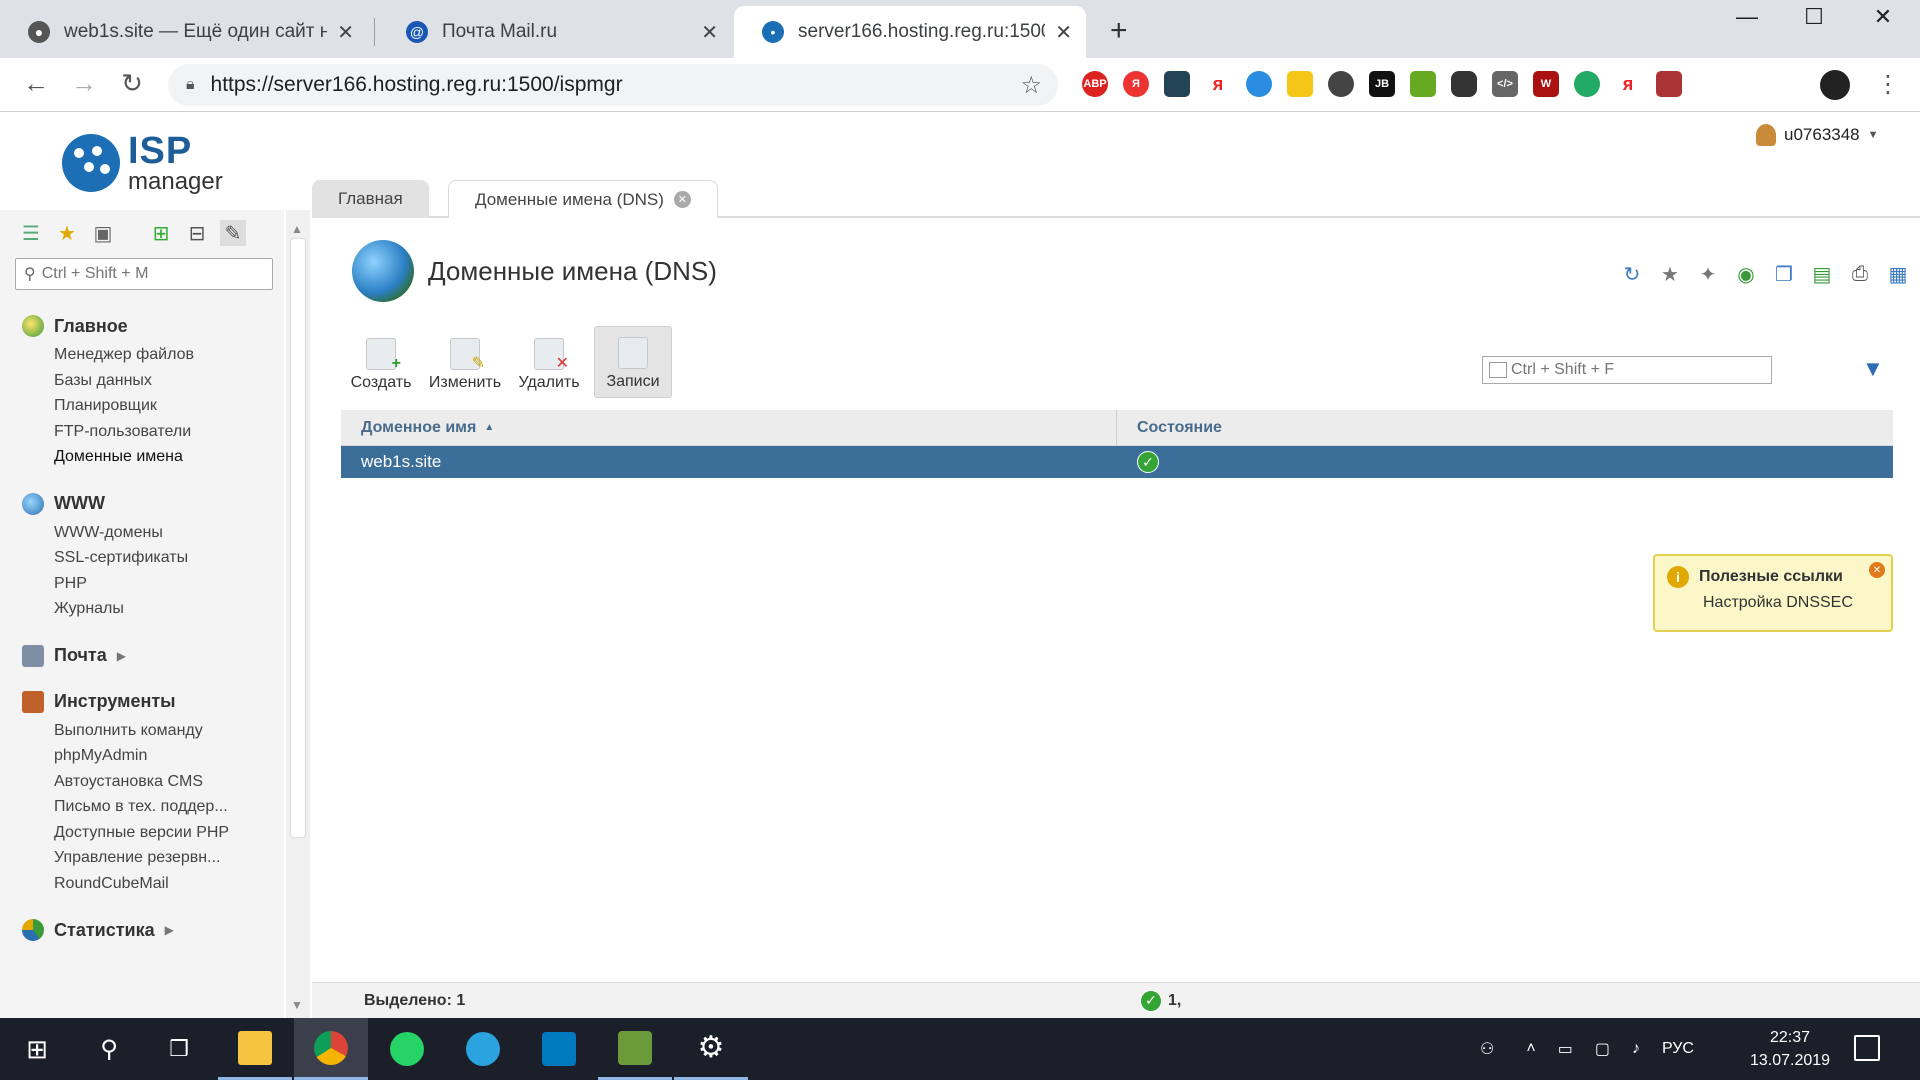 This screenshot has height=1080, width=1920. I want to click on more-menu-icon: ⋮, so click(1888, 84).